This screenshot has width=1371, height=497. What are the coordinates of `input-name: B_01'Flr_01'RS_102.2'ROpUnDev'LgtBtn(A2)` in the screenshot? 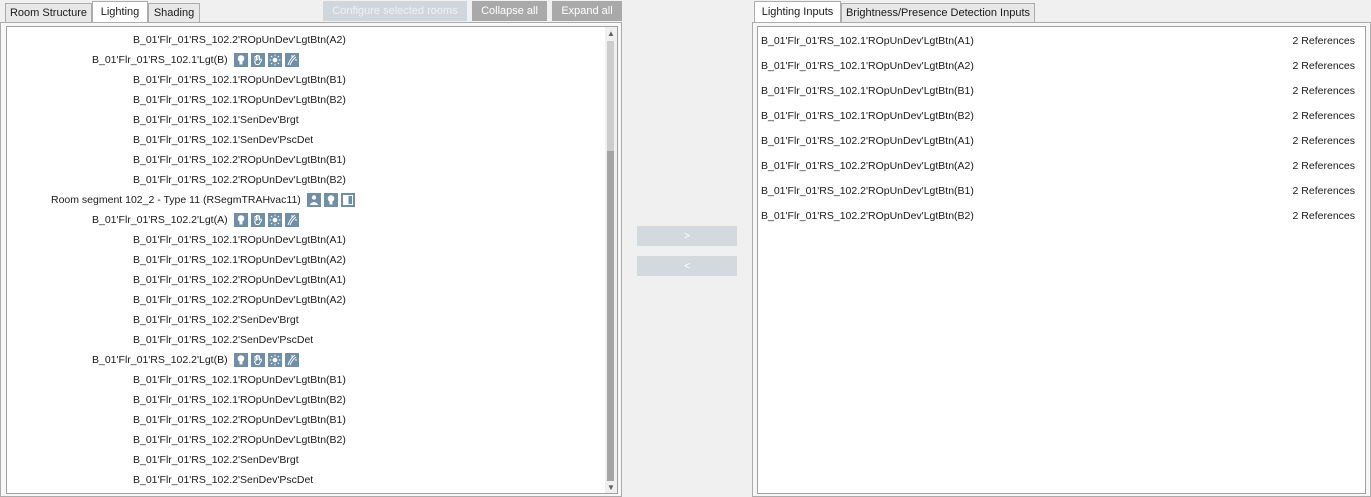 It's located at (867, 165).